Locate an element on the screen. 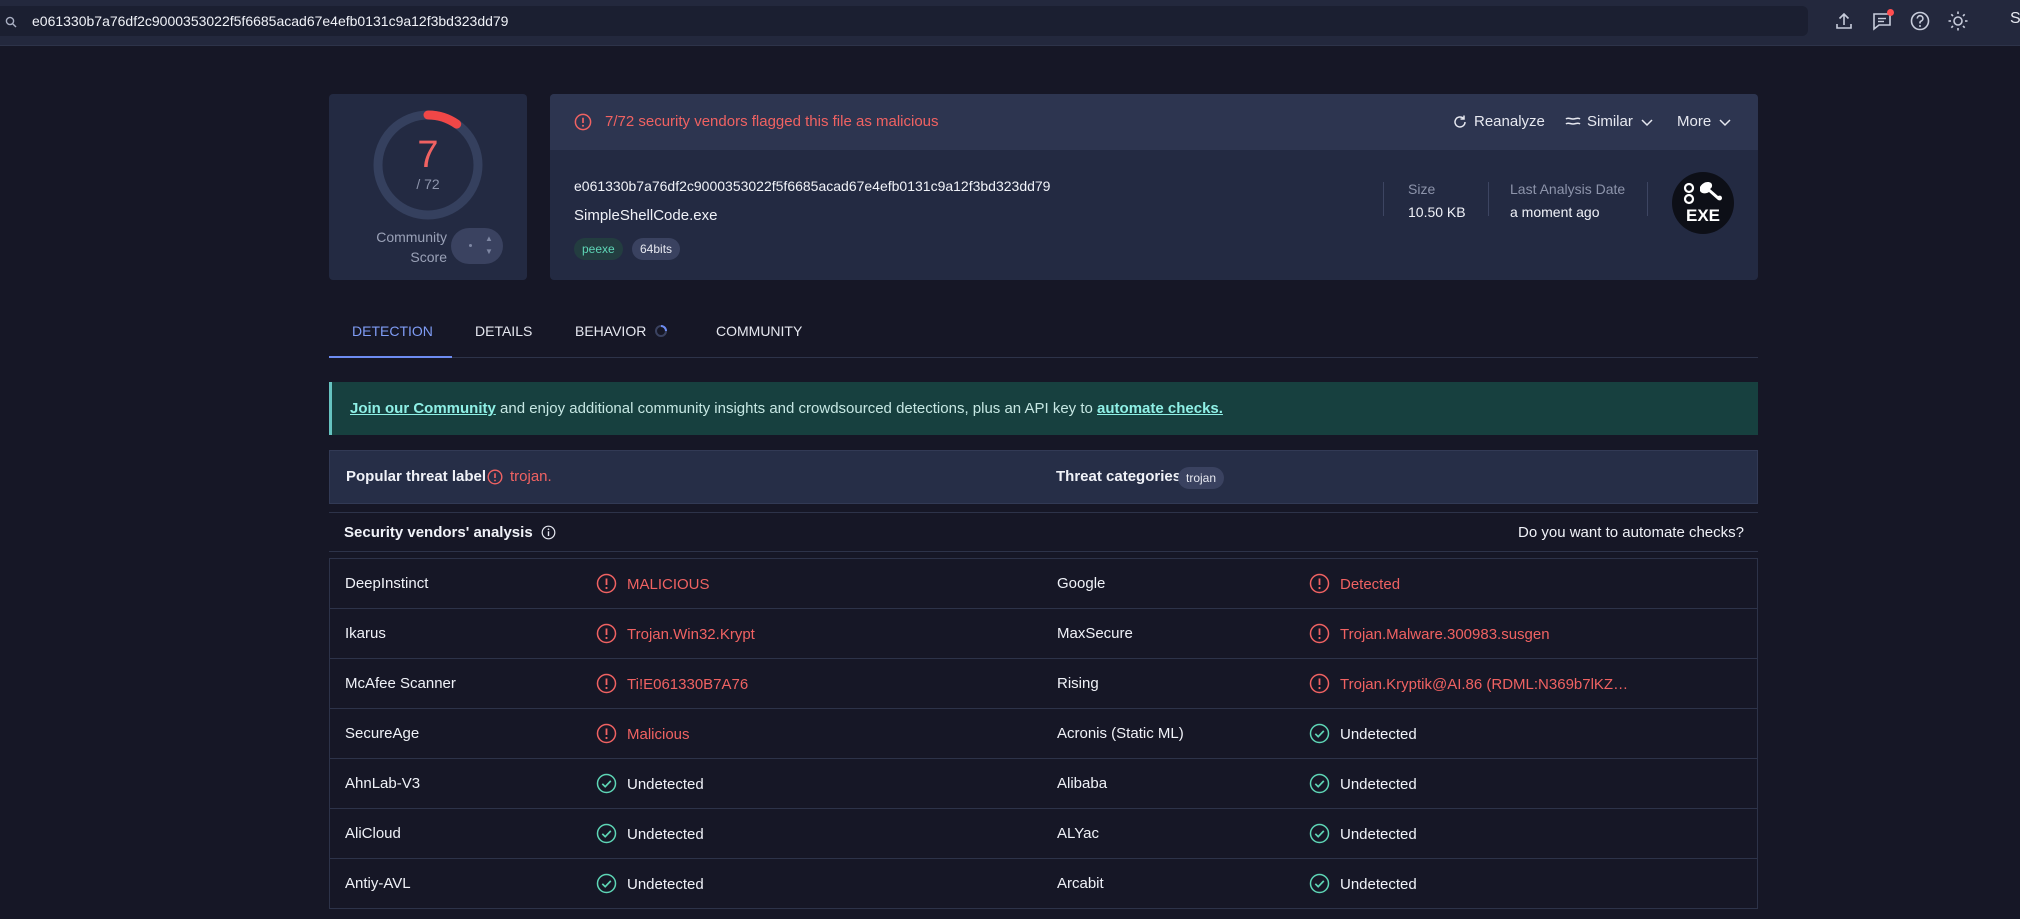  reanalyze-button: Reanalyze is located at coordinates (1498, 121).